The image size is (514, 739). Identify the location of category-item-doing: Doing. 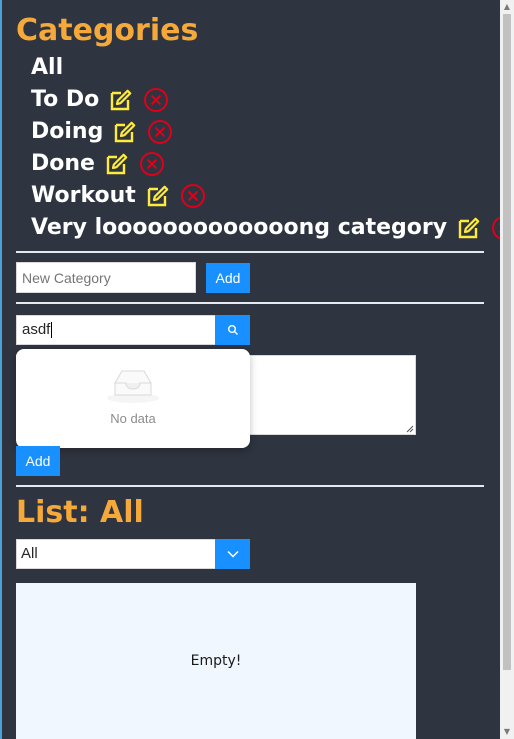
(272, 132).